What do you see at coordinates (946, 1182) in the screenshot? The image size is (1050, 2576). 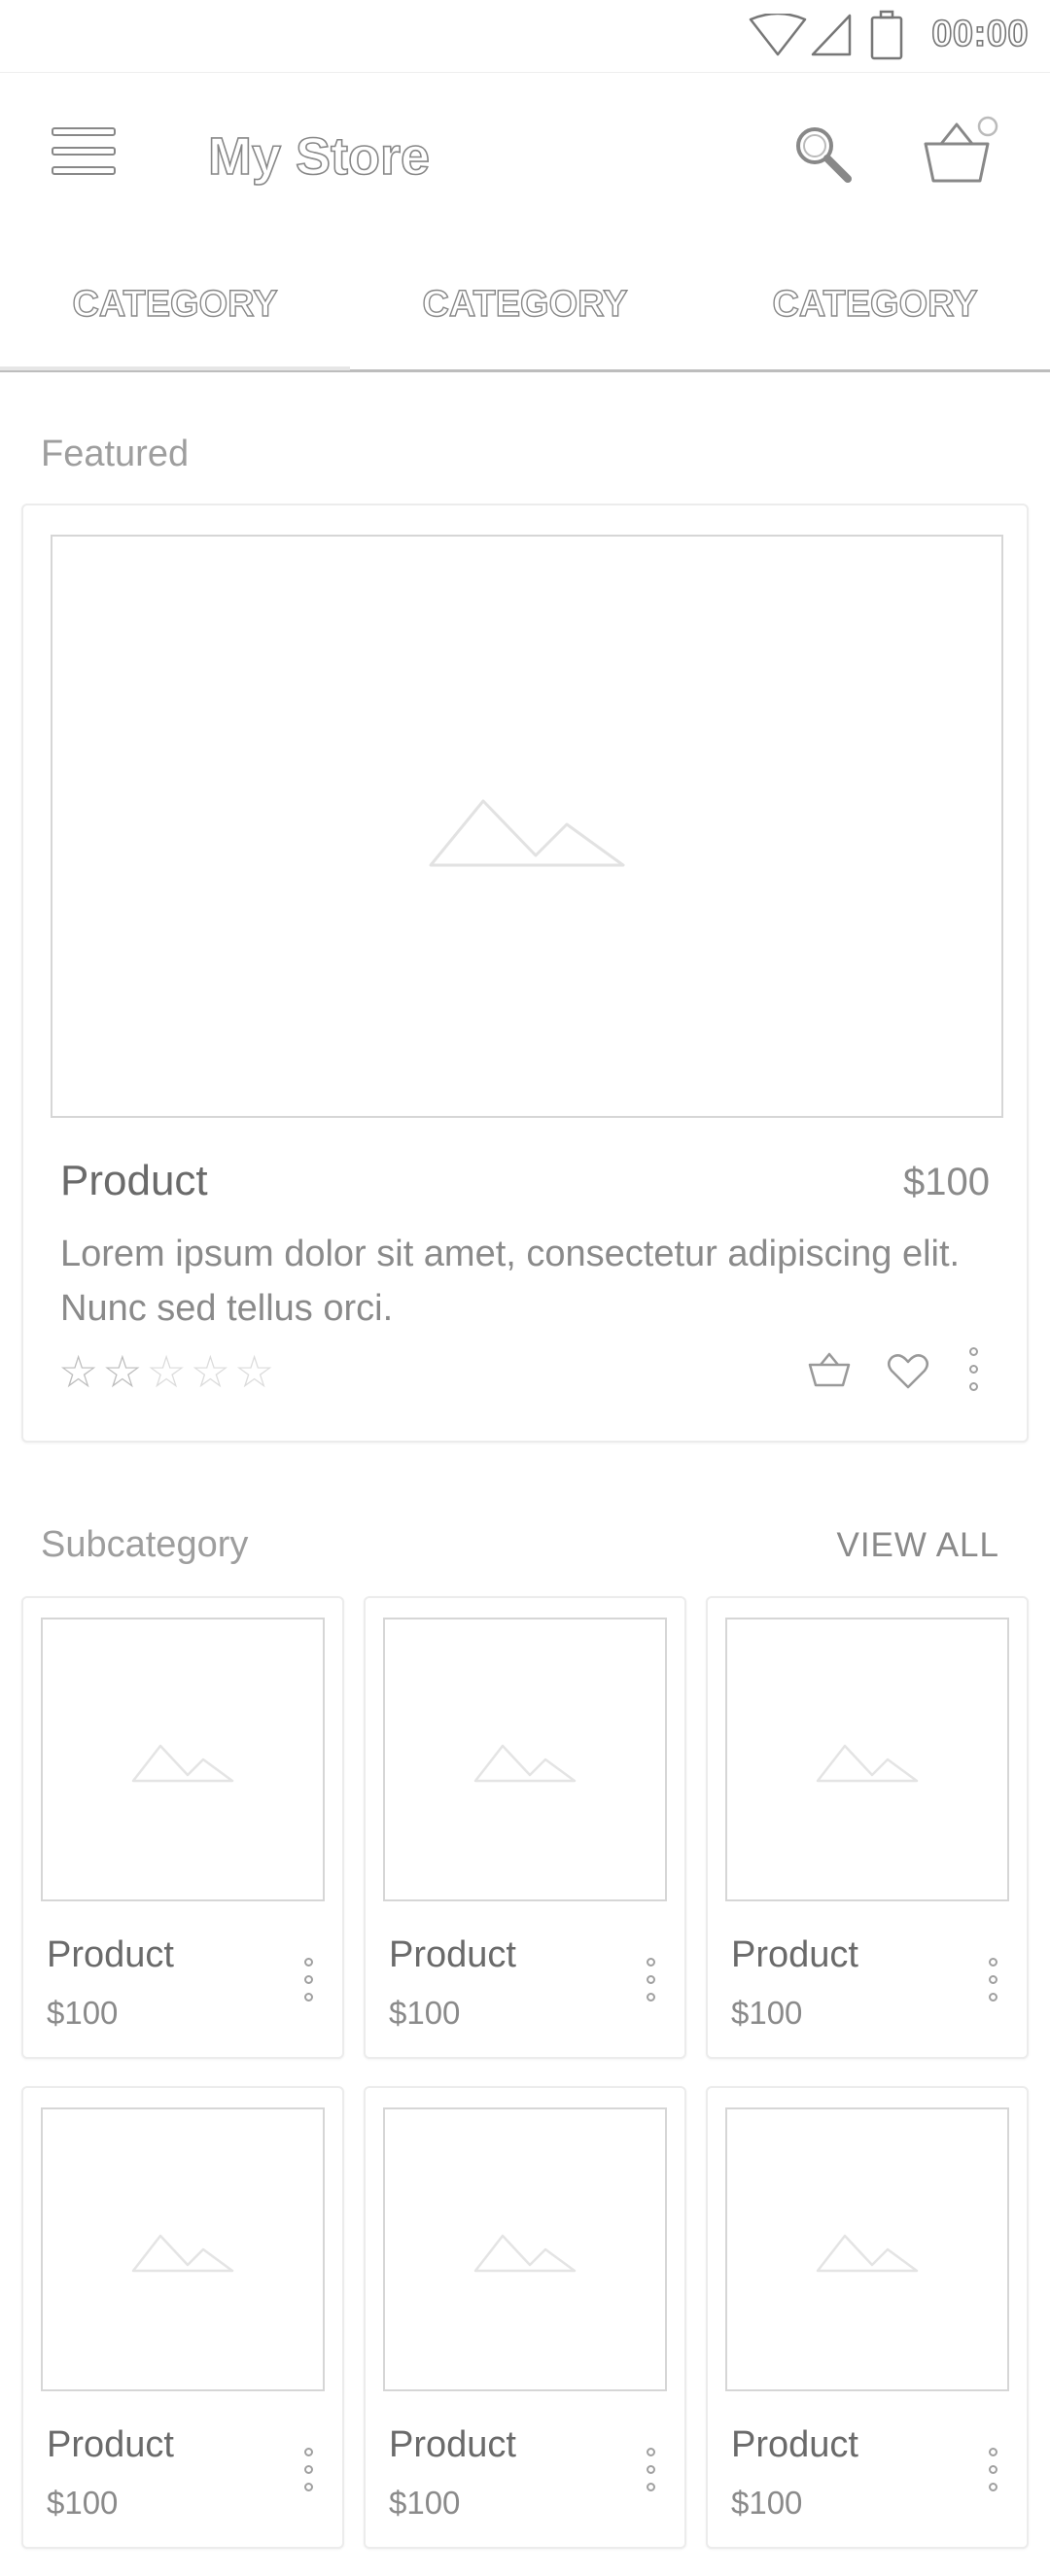 I see `featured-product-price: $100` at bounding box center [946, 1182].